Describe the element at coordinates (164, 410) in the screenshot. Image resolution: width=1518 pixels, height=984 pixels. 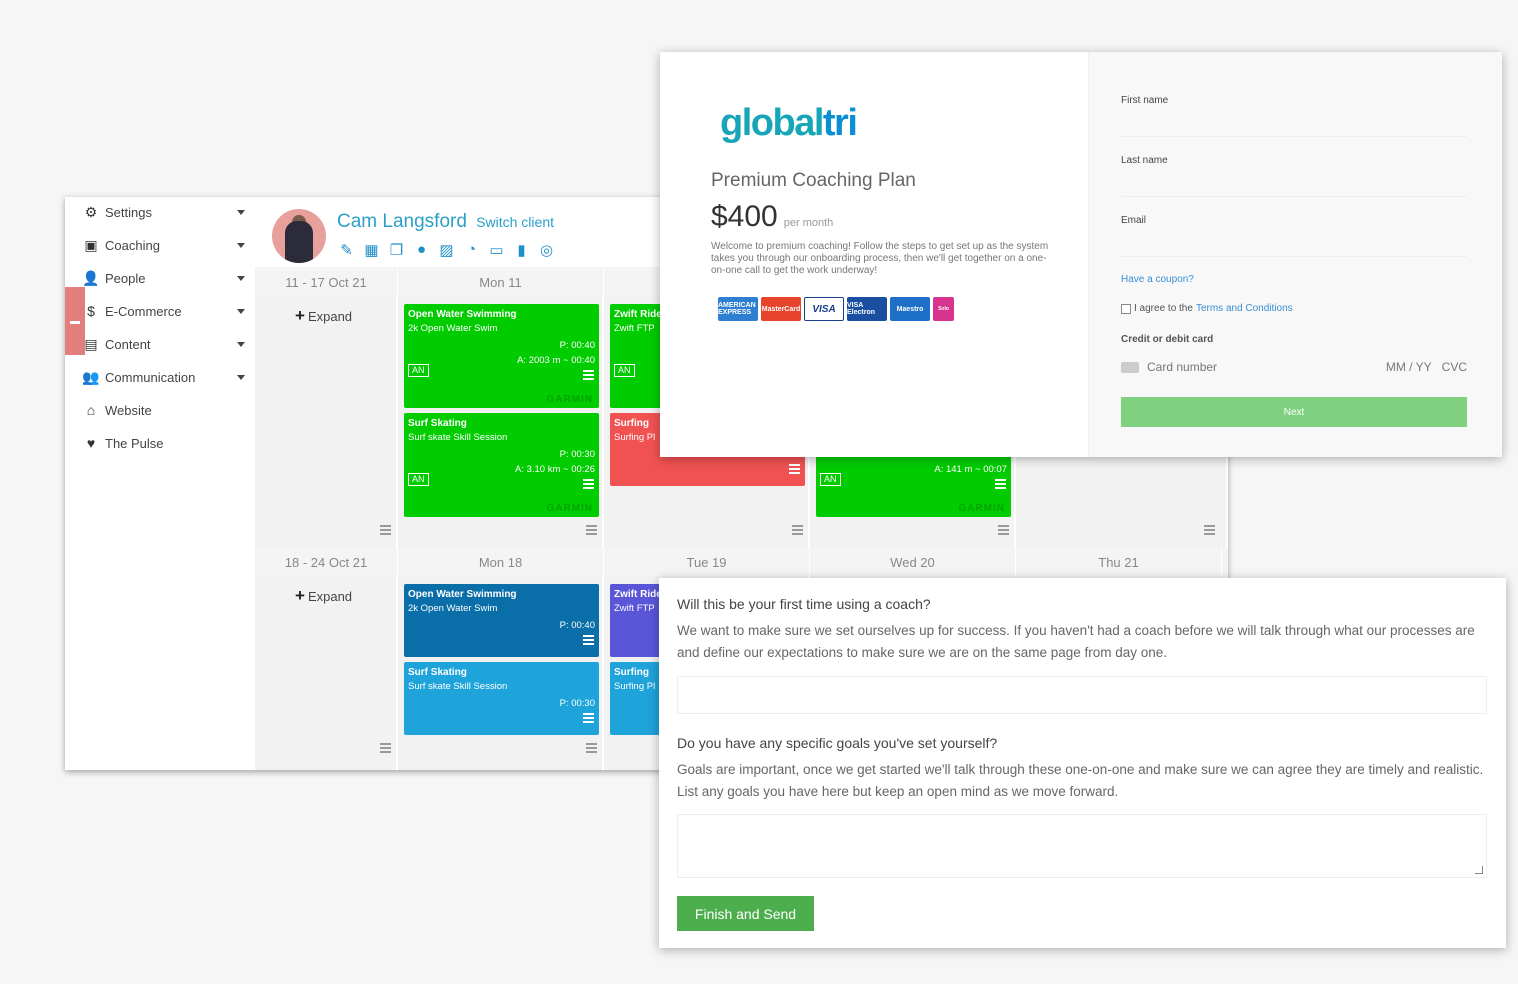
I see `sidebar-item-website: ⌂ Website` at that location.